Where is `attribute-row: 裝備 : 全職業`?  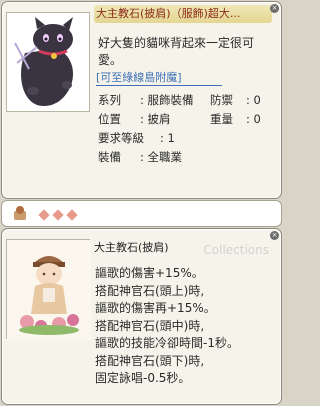 attribute-row: 裝備 : 全職業 is located at coordinates (187, 157).